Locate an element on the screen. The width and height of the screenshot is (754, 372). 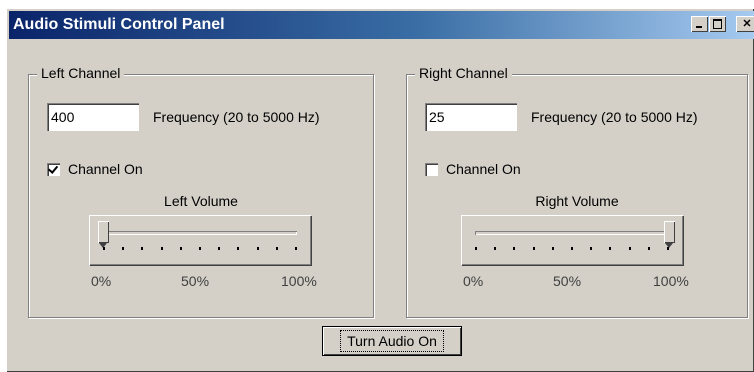
left-checkbox-box is located at coordinates (53, 169).